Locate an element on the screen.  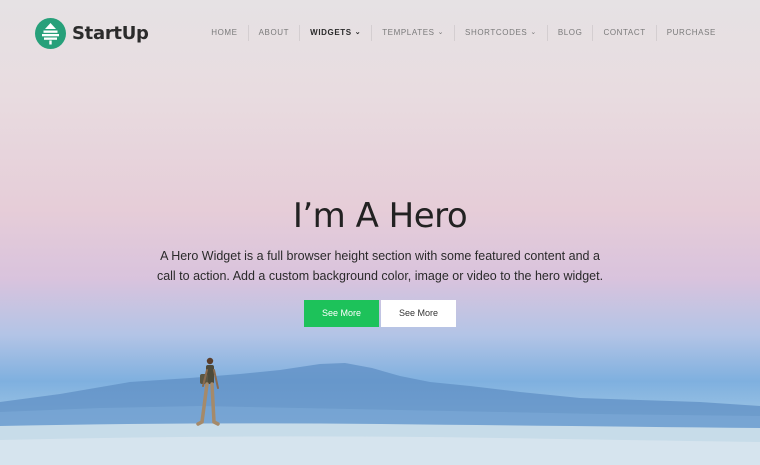
nav-item-label: ABOUT is located at coordinates (274, 32).